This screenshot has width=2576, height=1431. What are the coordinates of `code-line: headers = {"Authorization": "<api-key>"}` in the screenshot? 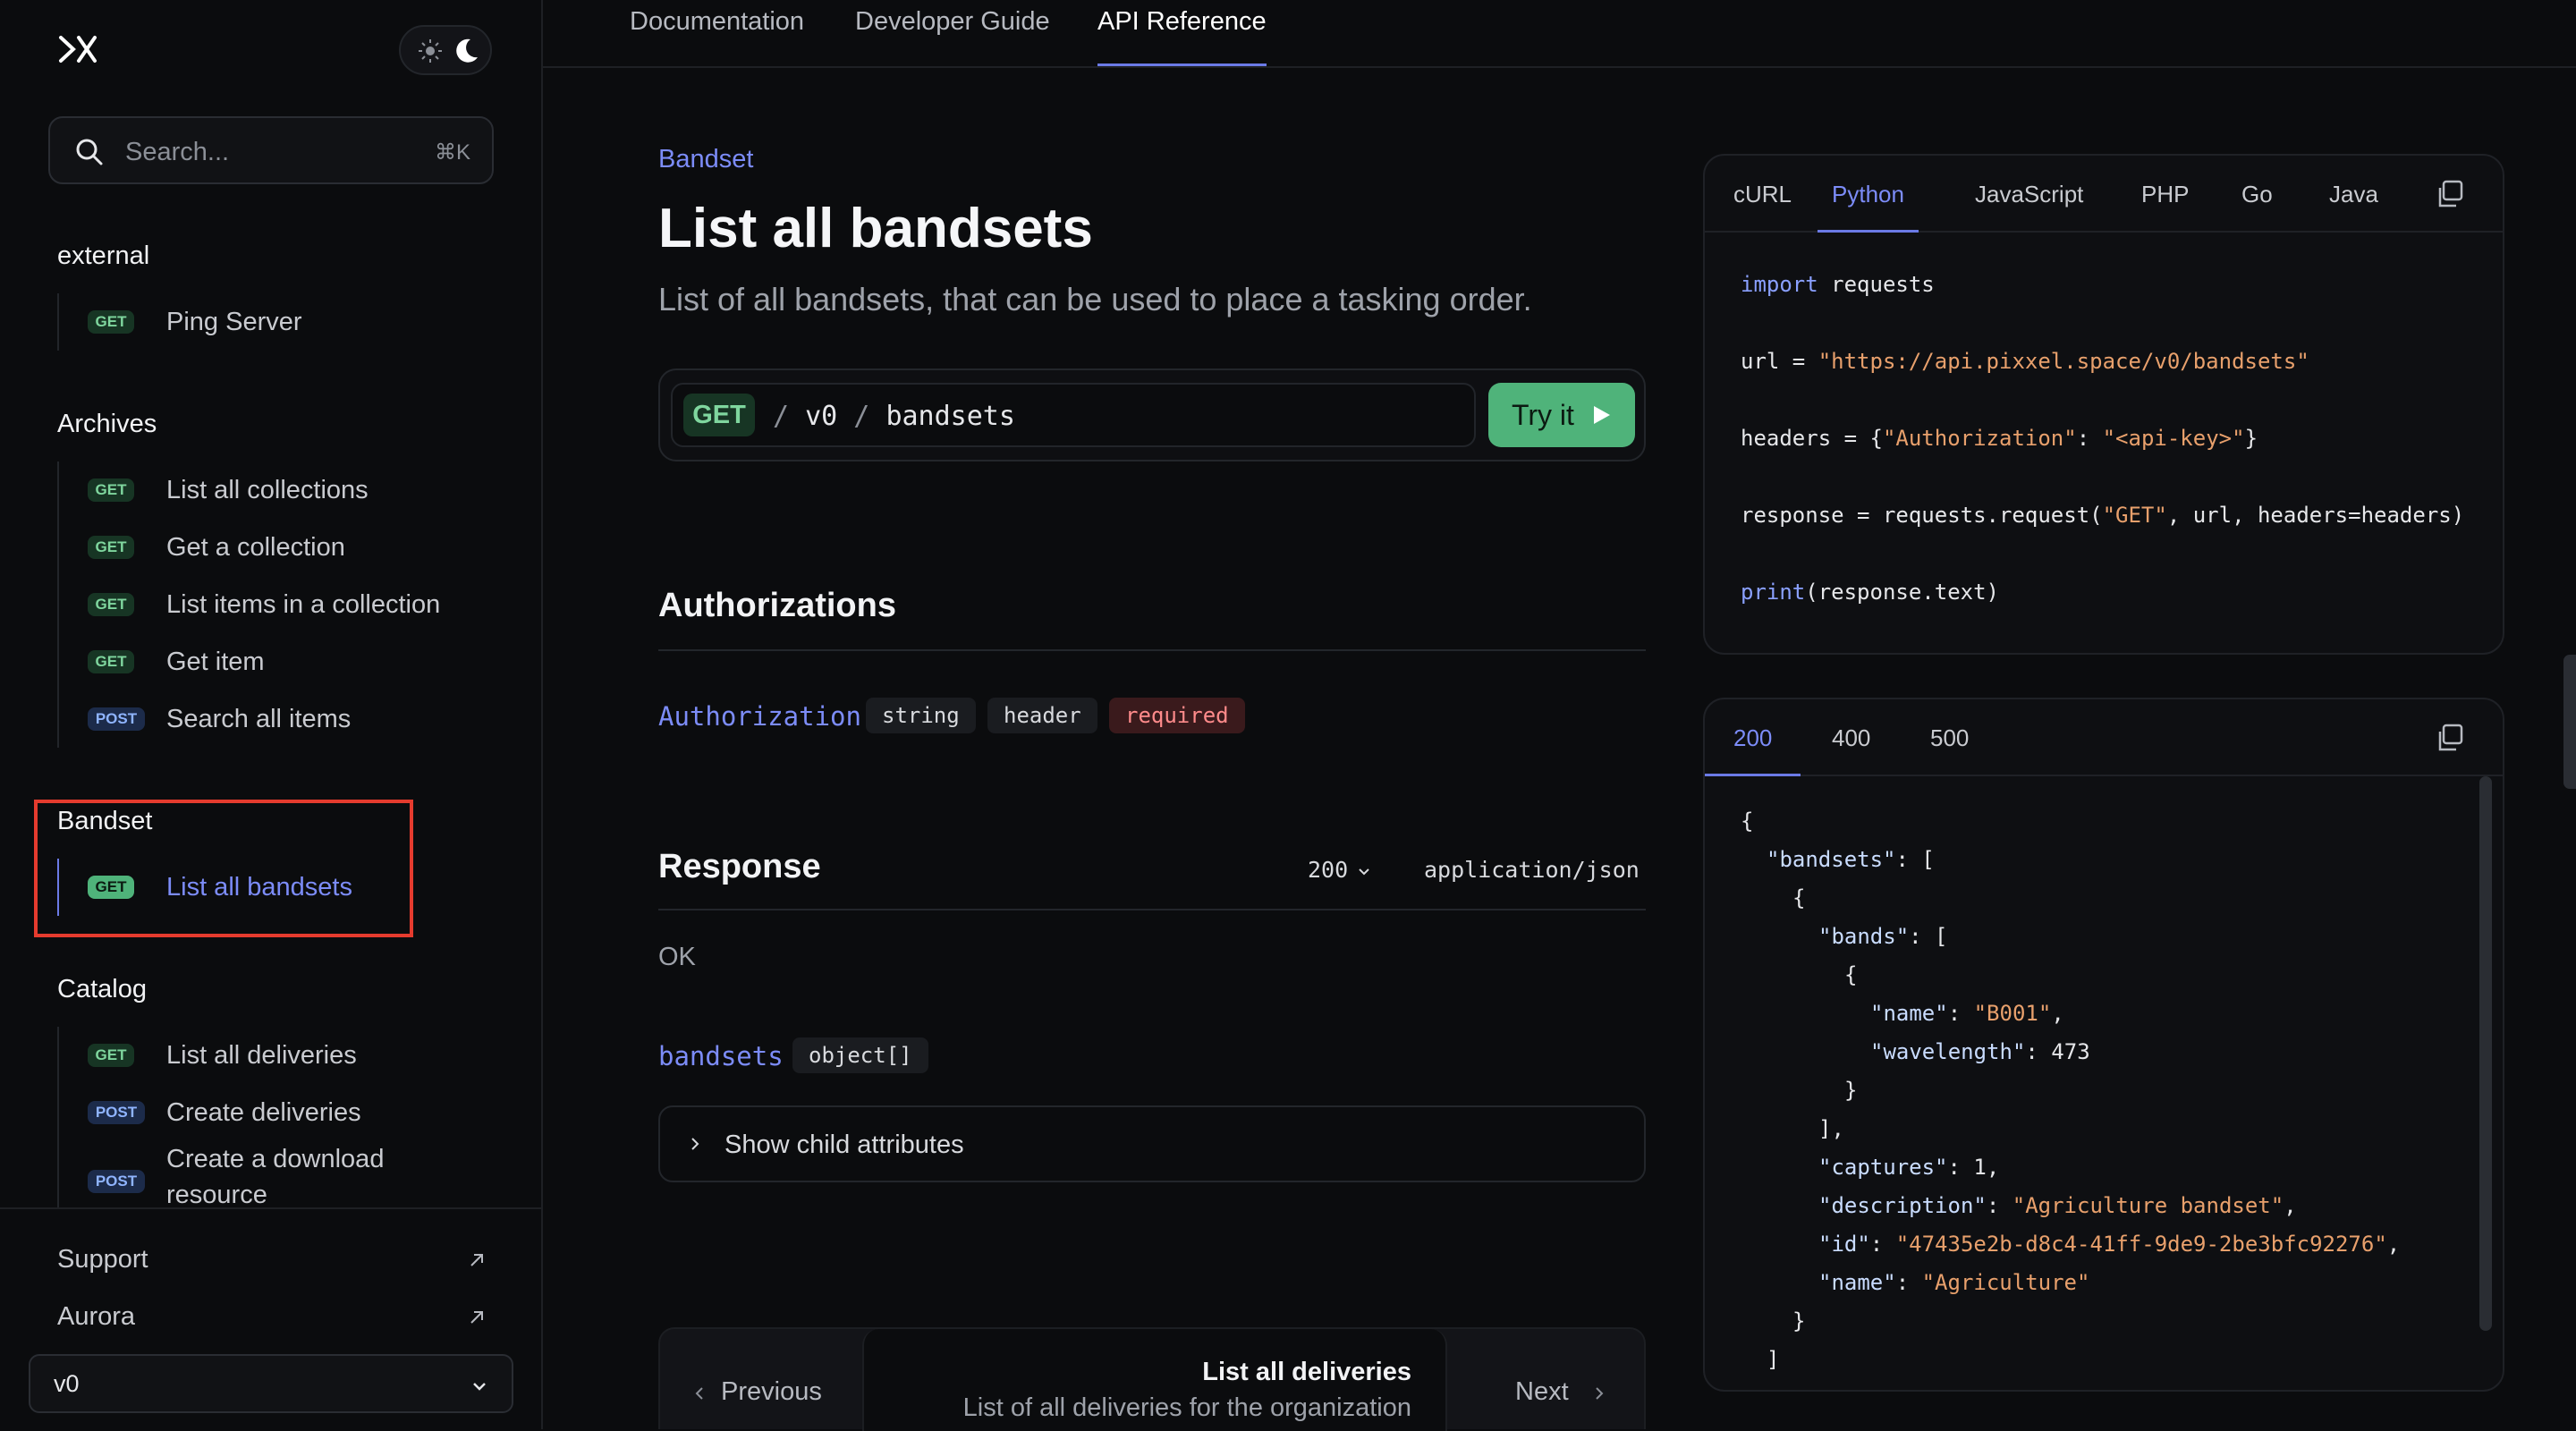 It's located at (1999, 439).